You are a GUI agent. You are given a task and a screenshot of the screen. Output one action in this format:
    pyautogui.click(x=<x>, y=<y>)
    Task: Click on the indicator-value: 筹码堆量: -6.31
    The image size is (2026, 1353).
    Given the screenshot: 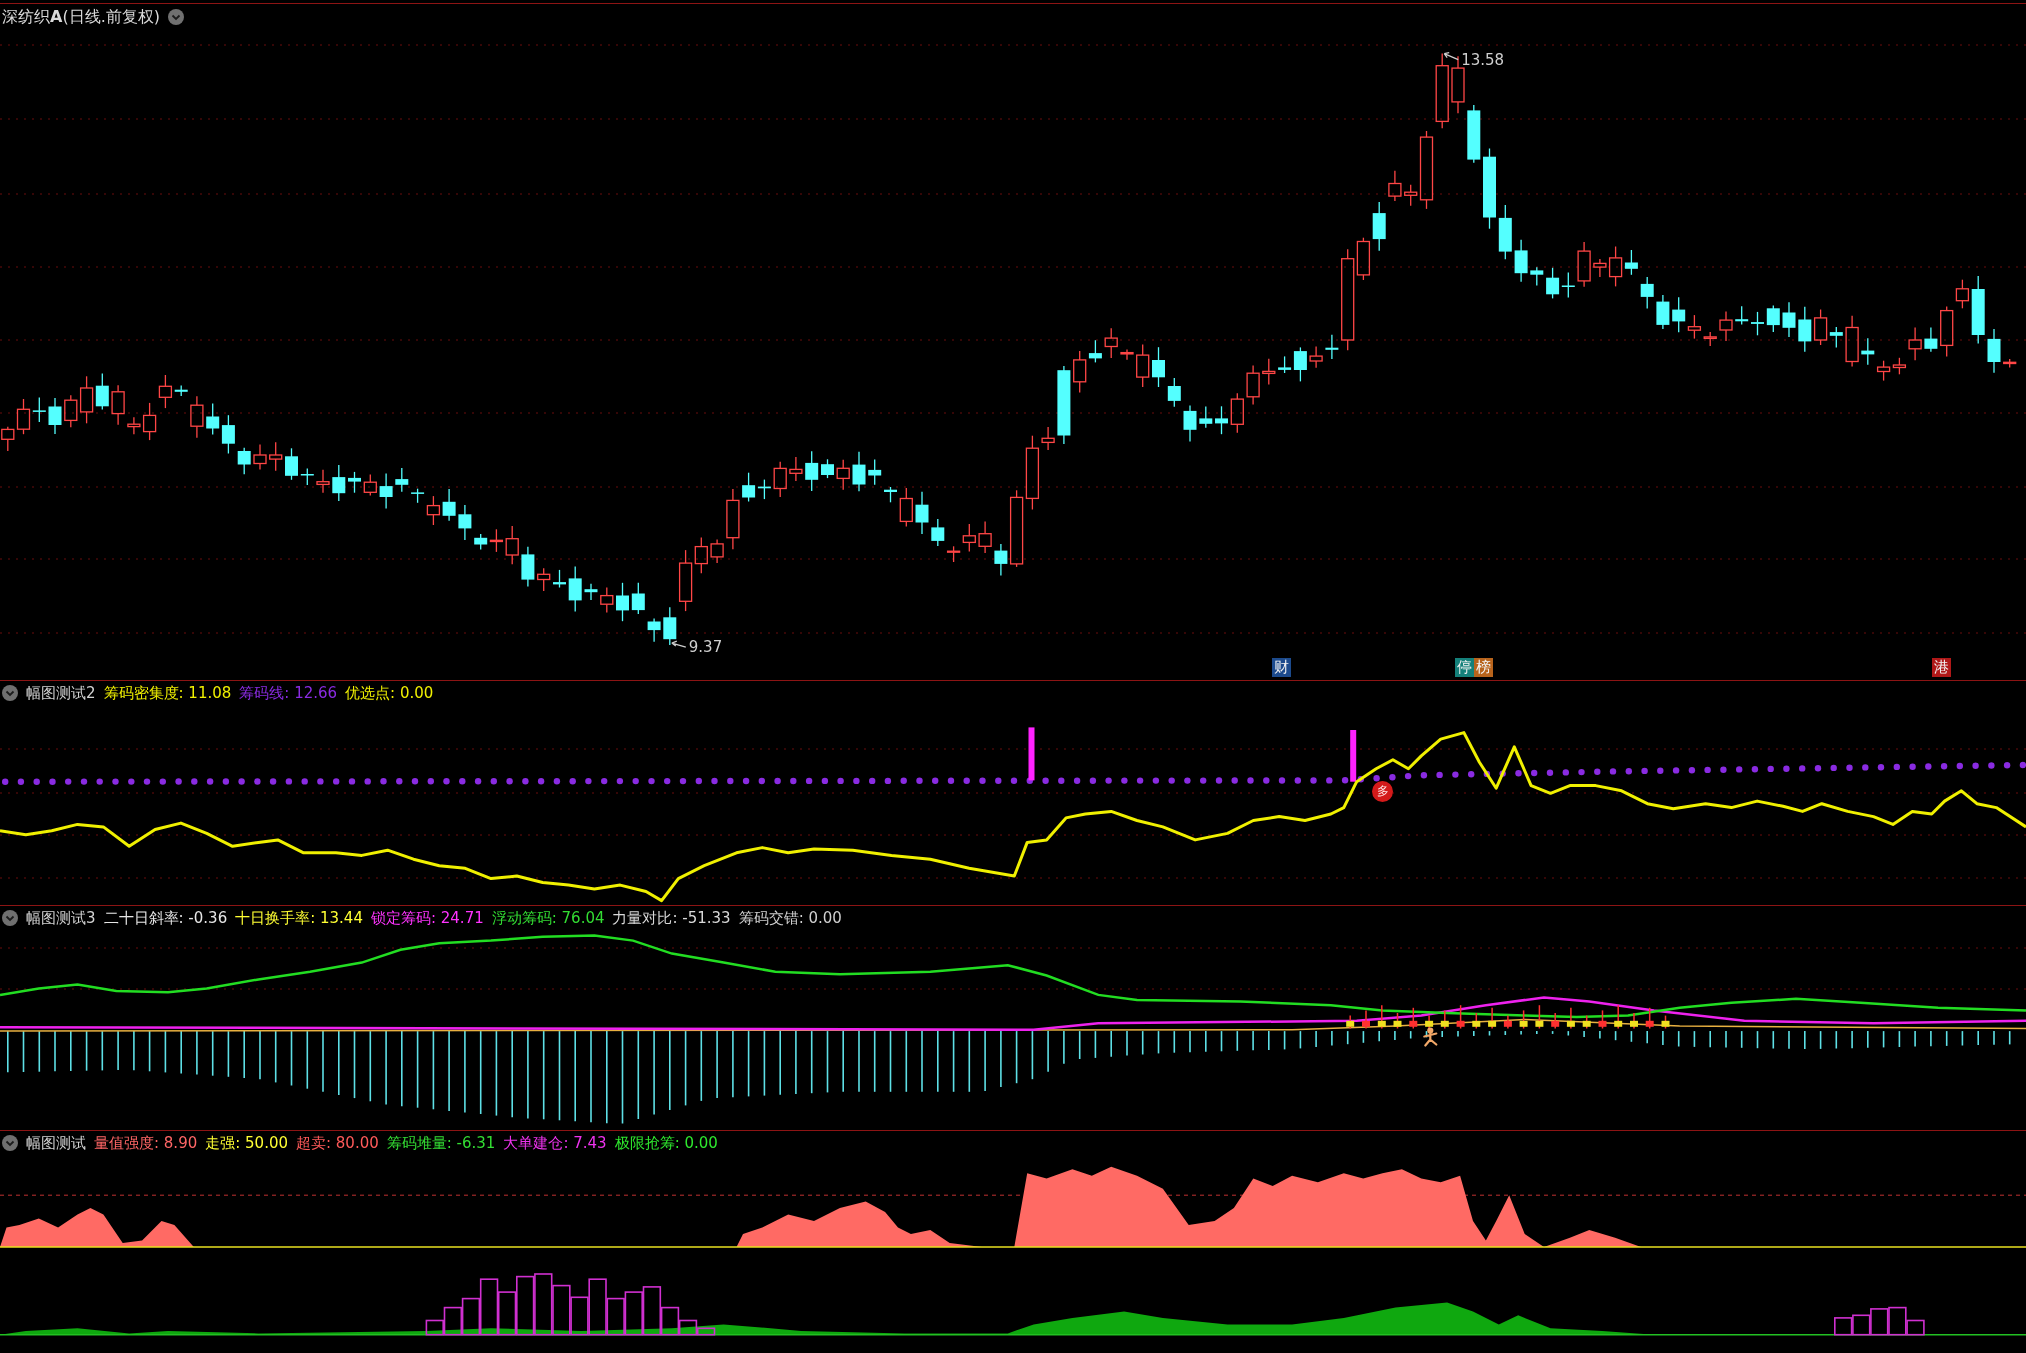 What is the action you would take?
    pyautogui.click(x=441, y=1143)
    